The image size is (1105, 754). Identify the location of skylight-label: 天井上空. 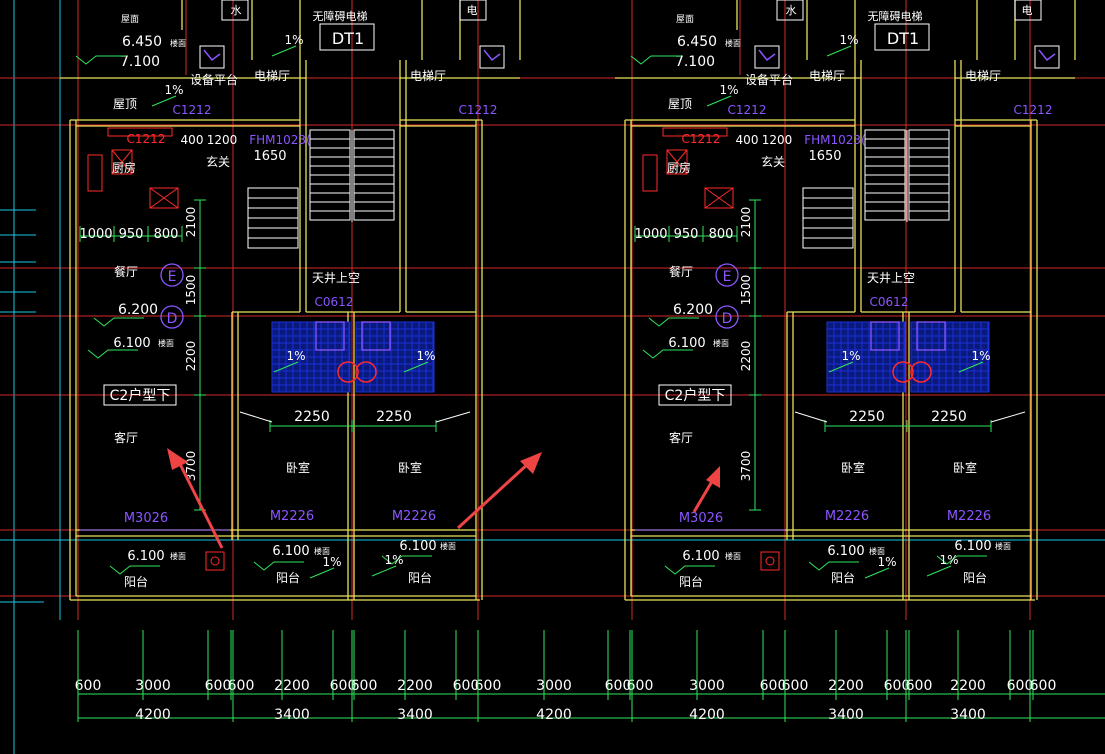
(891, 278).